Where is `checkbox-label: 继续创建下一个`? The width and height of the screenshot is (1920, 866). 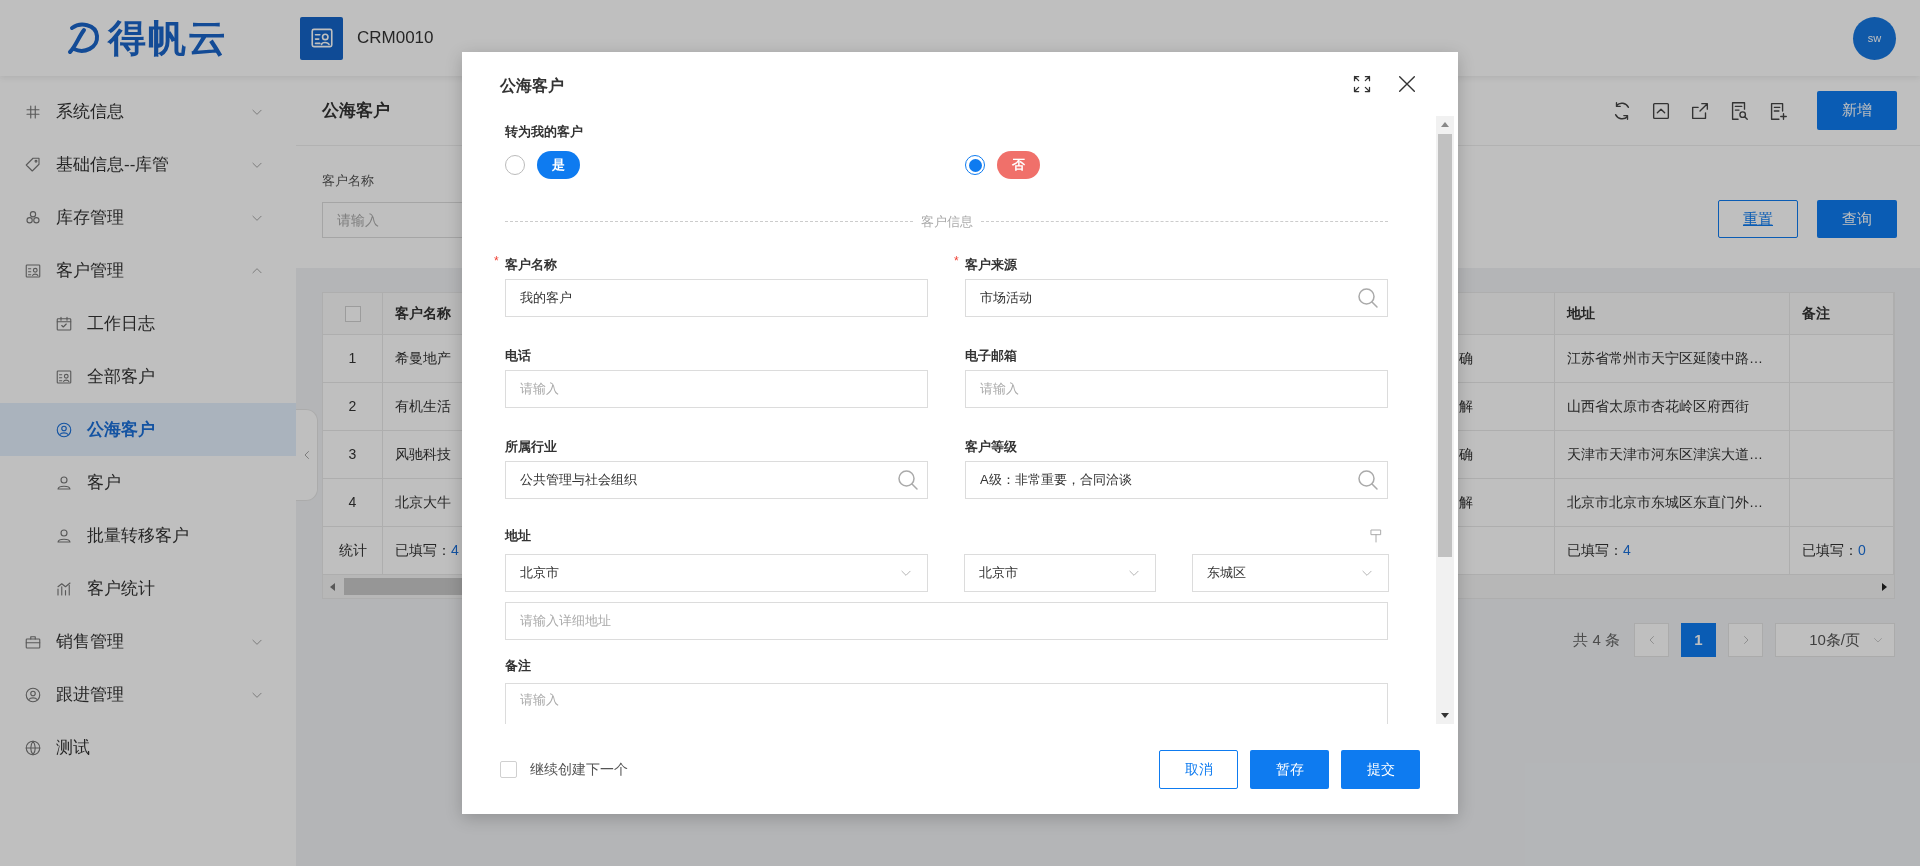 checkbox-label: 继续创建下一个 is located at coordinates (579, 769).